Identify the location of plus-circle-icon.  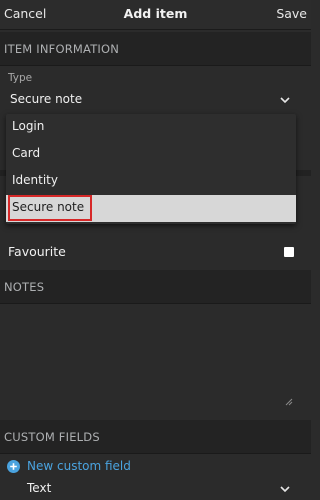
(13, 466).